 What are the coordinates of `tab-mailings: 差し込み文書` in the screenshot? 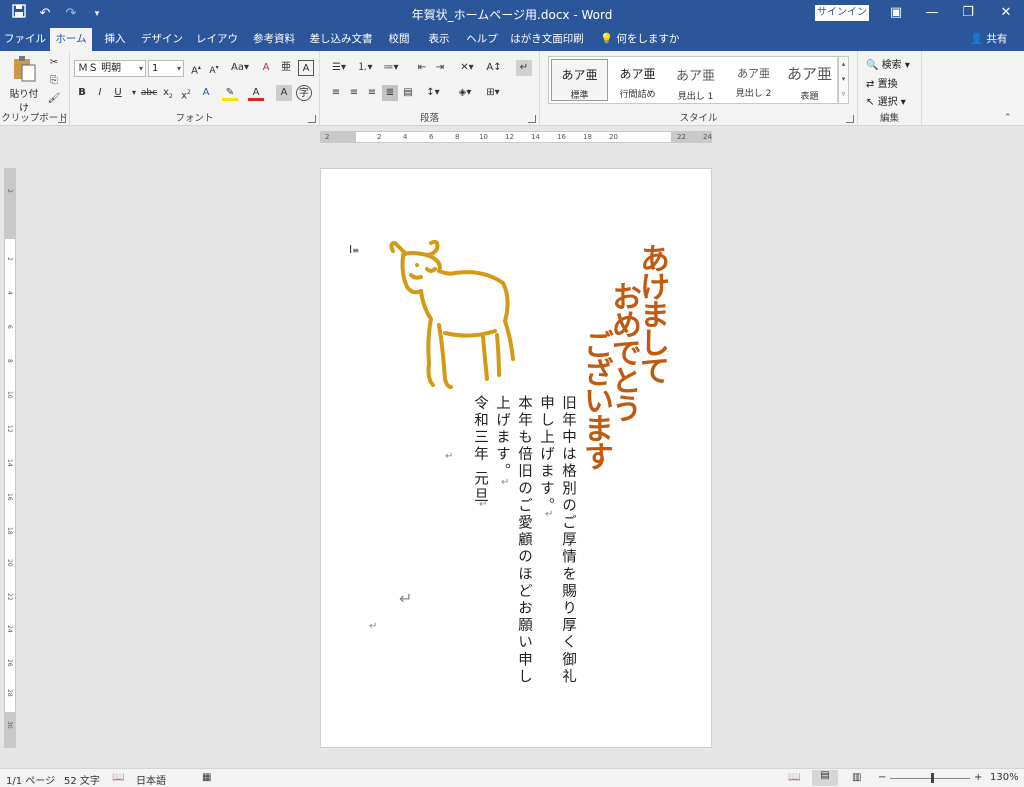 It's located at (341, 39).